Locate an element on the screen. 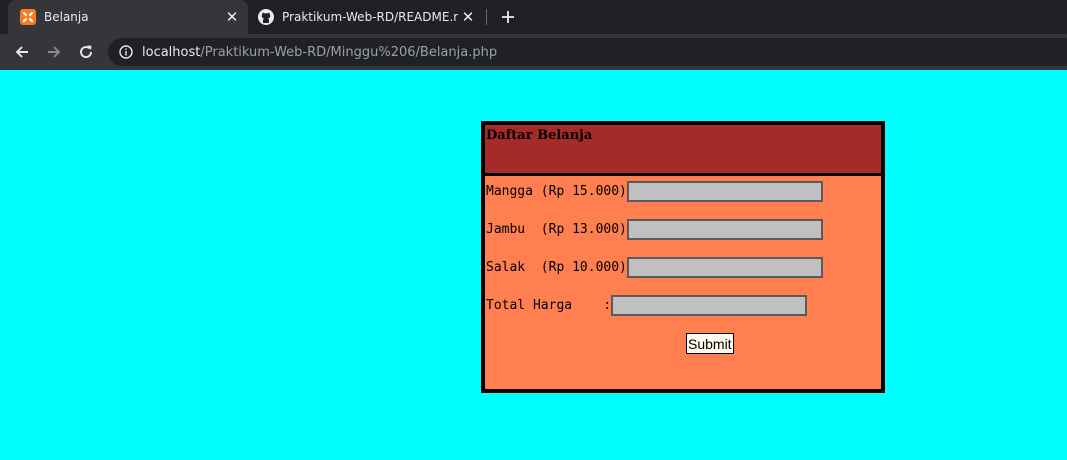 Image resolution: width=1067 pixels, height=460 pixels. back-icon is located at coordinates (22, 52).